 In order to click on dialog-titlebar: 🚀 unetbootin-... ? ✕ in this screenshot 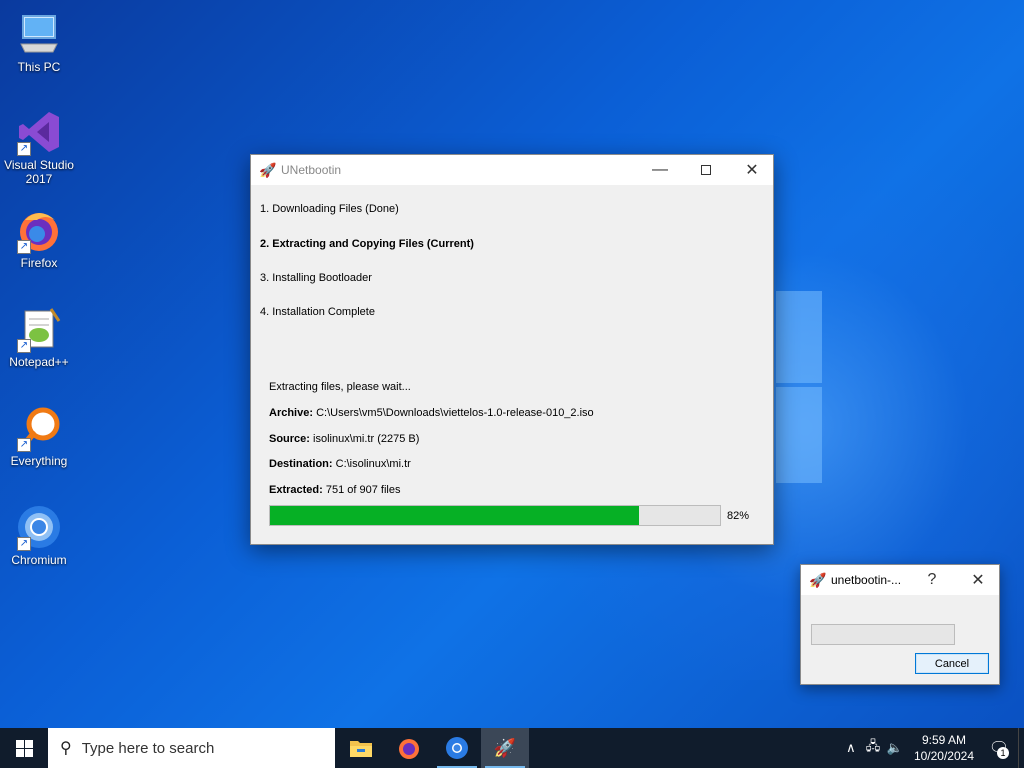, I will do `click(900, 580)`.